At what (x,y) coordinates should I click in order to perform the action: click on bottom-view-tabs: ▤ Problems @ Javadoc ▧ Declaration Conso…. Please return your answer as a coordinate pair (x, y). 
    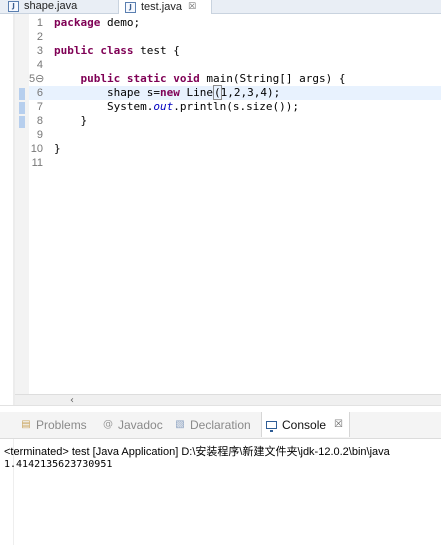
    Looking at the image, I should click on (220, 425).